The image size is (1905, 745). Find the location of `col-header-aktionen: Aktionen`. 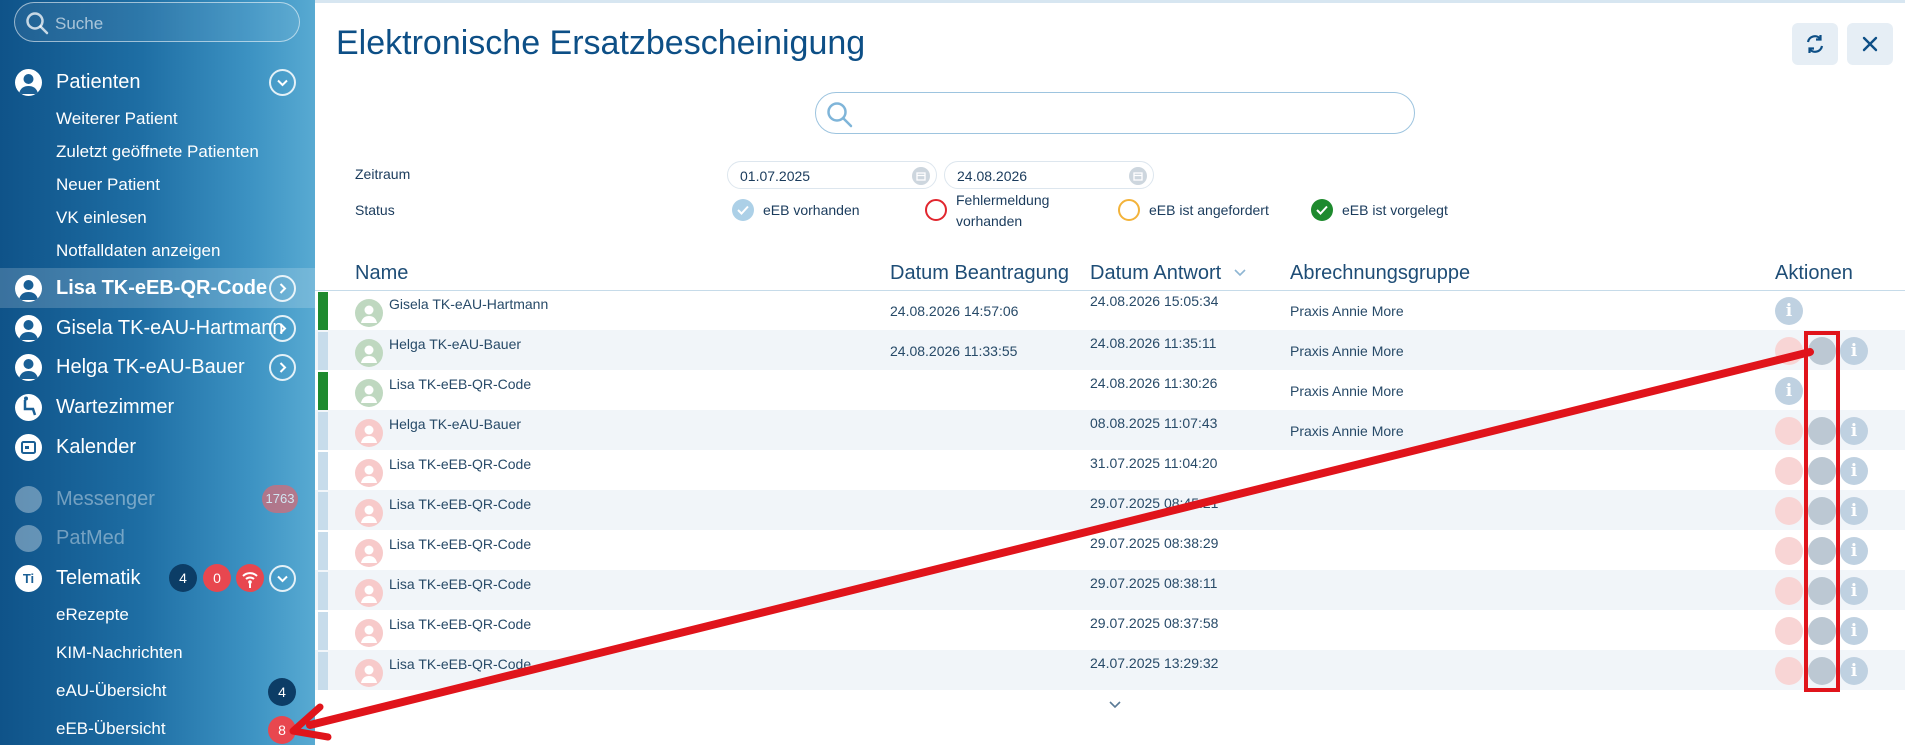

col-header-aktionen: Aktionen is located at coordinates (1814, 273).